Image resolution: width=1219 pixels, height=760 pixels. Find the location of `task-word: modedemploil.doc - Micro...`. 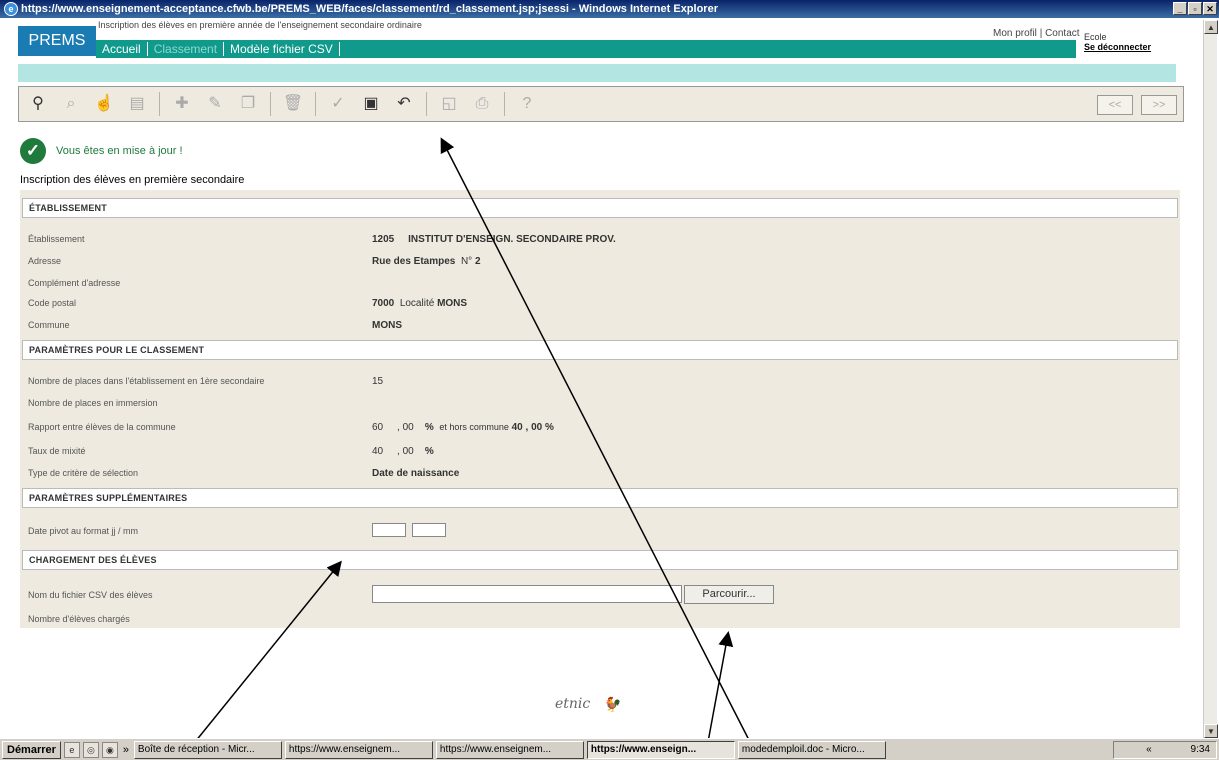

task-word: modedemploil.doc - Micro... is located at coordinates (811, 749).